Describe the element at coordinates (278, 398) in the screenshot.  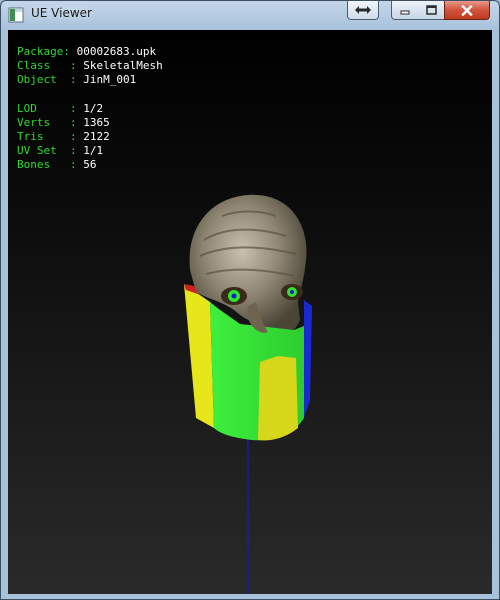
I see `body-yellow-right` at that location.